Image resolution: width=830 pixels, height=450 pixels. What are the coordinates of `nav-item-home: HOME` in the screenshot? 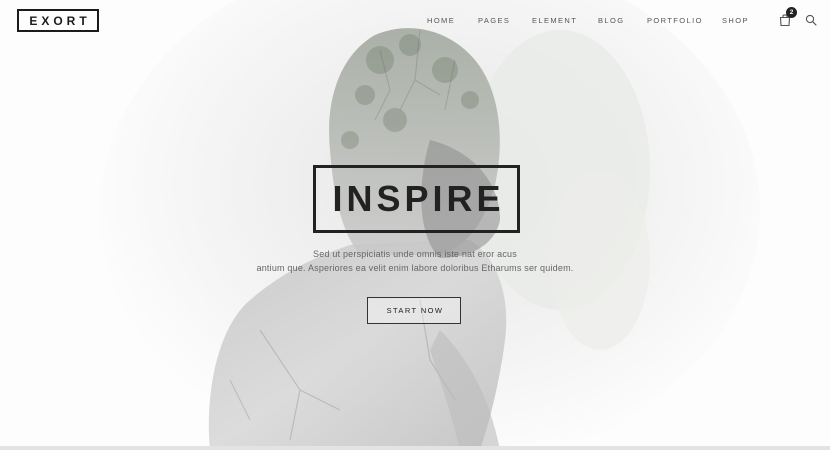 It's located at (441, 21).